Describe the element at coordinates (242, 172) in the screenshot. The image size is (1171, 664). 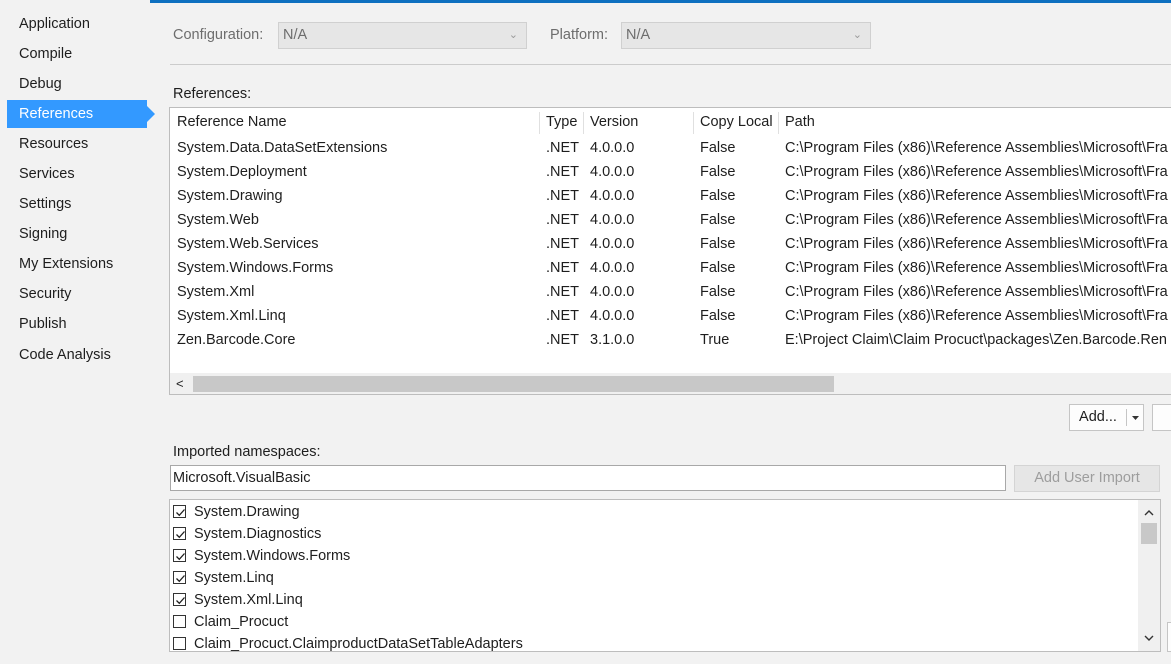
I see `reference-name-cell: System.Deployment` at that location.